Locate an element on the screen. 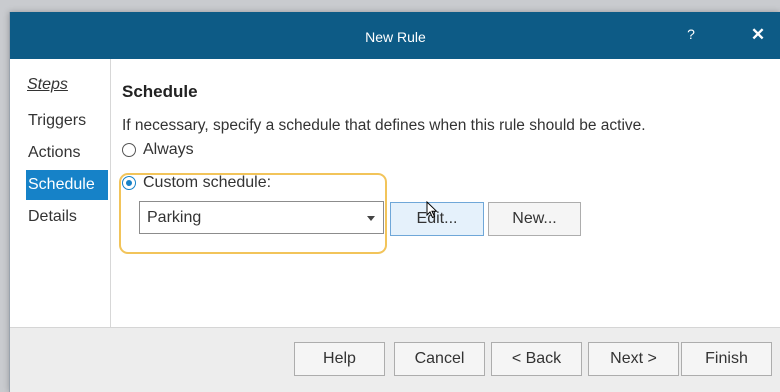  cancel-button: Cancel is located at coordinates (439, 359).